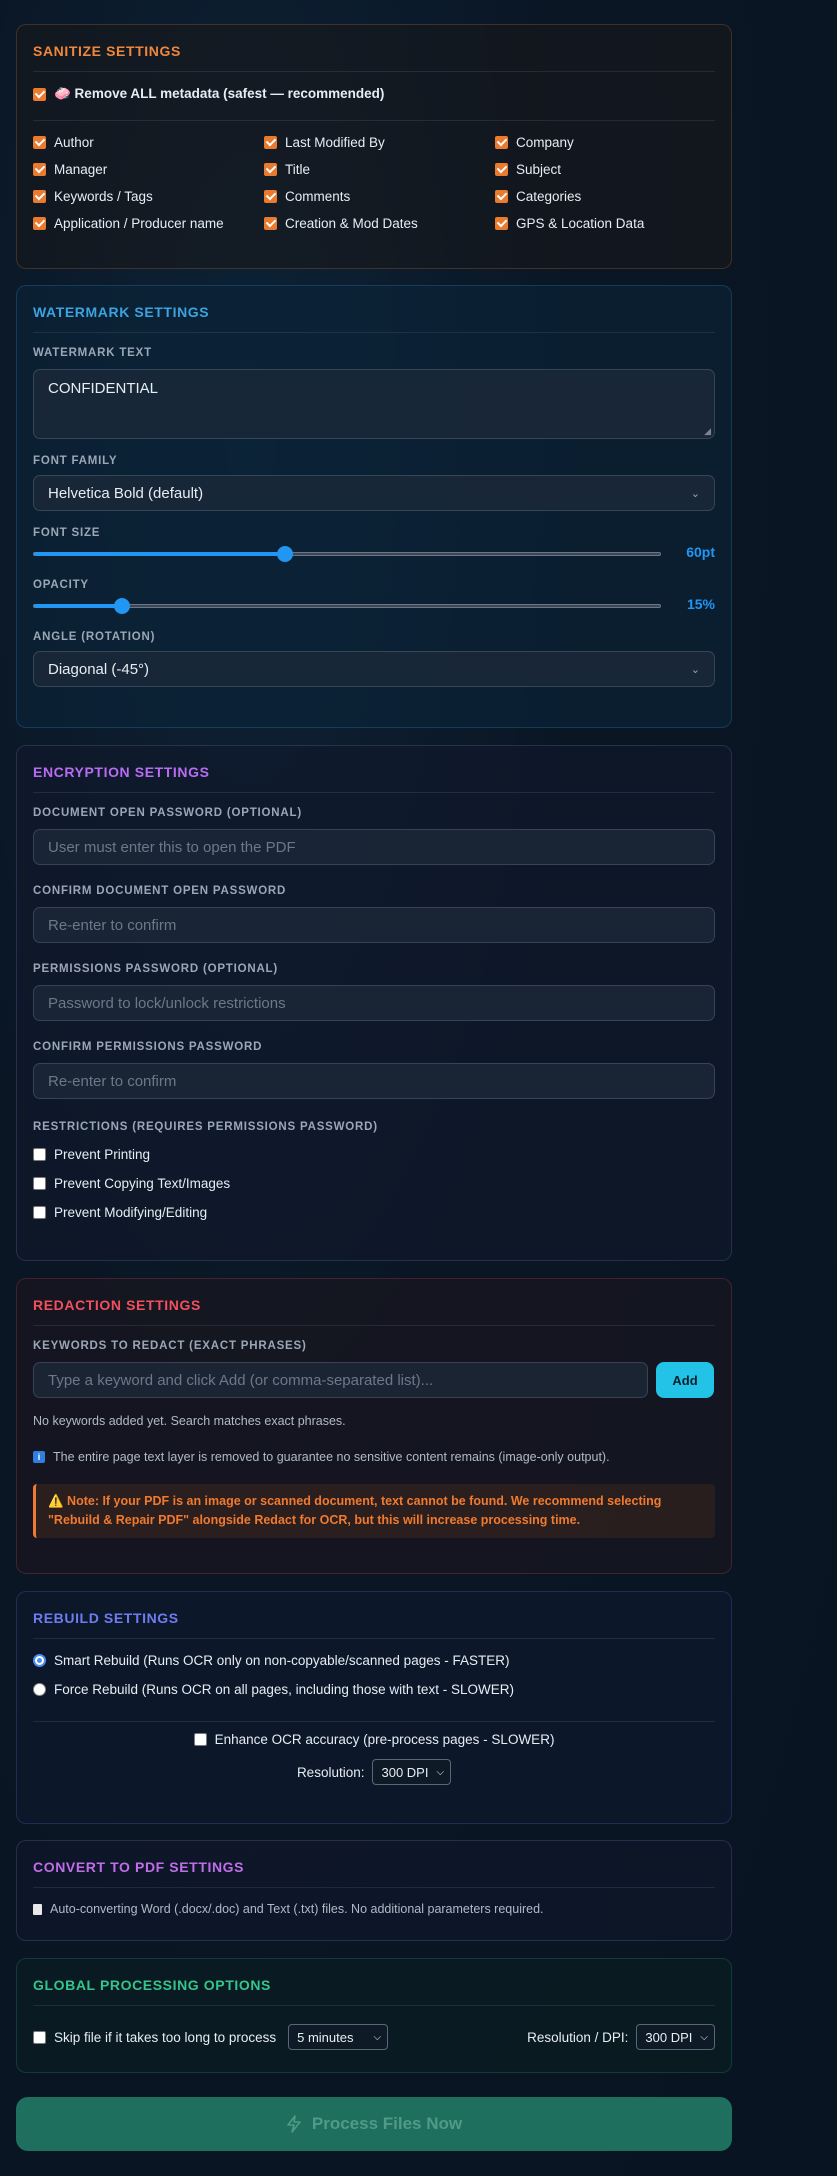 The width and height of the screenshot is (837, 2176). I want to click on opacity-label: OPACITY, so click(61, 585).